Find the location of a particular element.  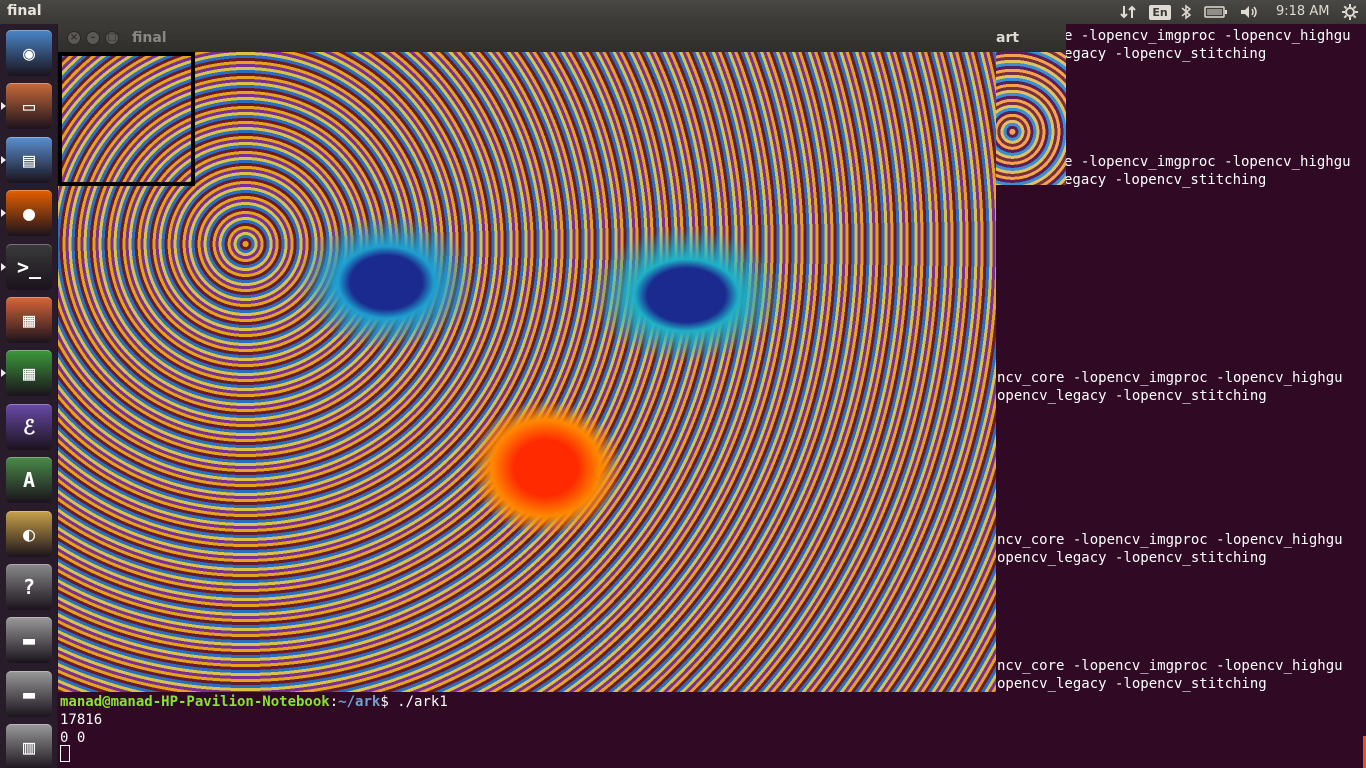

files-icon: ▭ is located at coordinates (29, 106).